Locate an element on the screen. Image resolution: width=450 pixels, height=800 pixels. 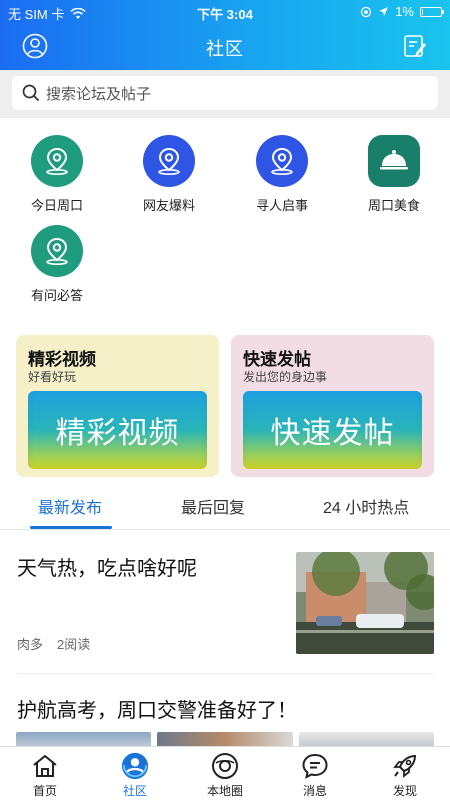
local-circle-icon is located at coordinates (225, 766).